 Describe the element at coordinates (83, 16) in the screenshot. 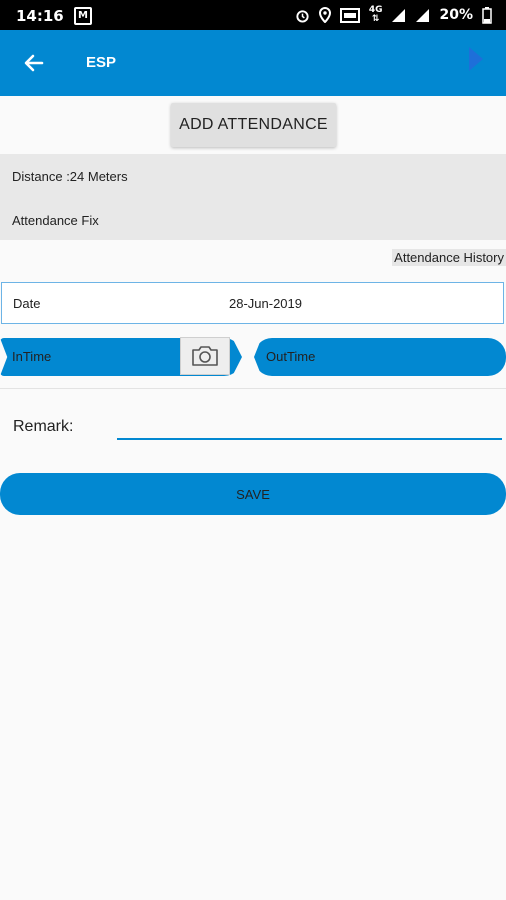

I see `app-notification-icon: M` at that location.